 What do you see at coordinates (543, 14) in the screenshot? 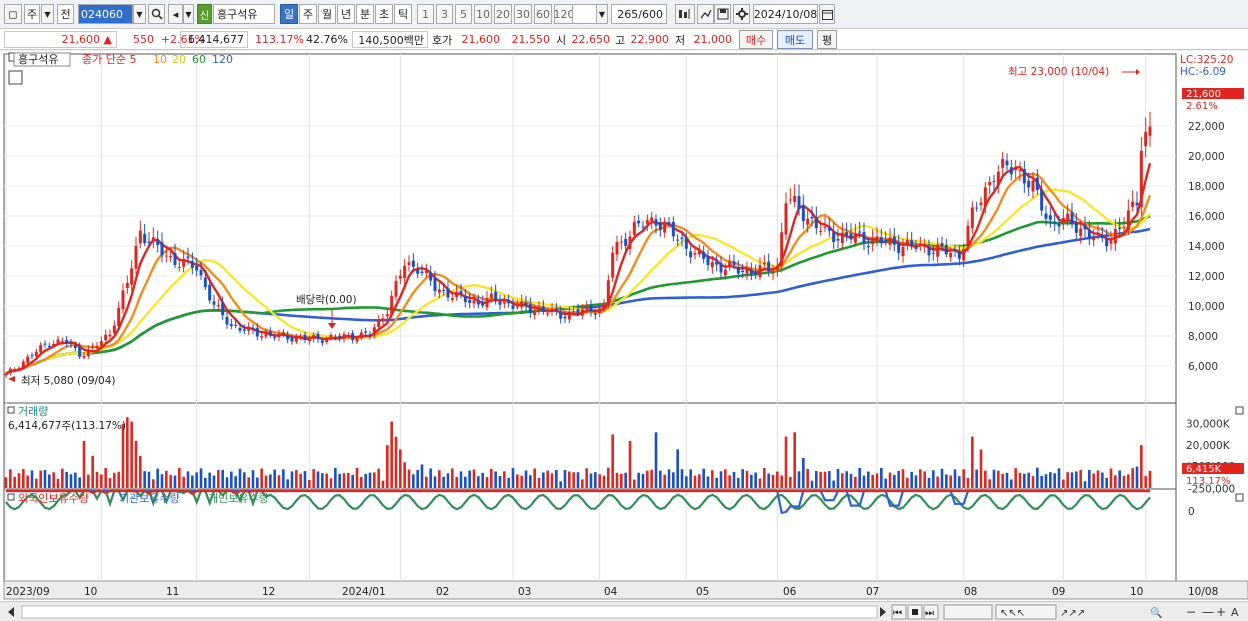
I see `interval-button-60: 60` at bounding box center [543, 14].